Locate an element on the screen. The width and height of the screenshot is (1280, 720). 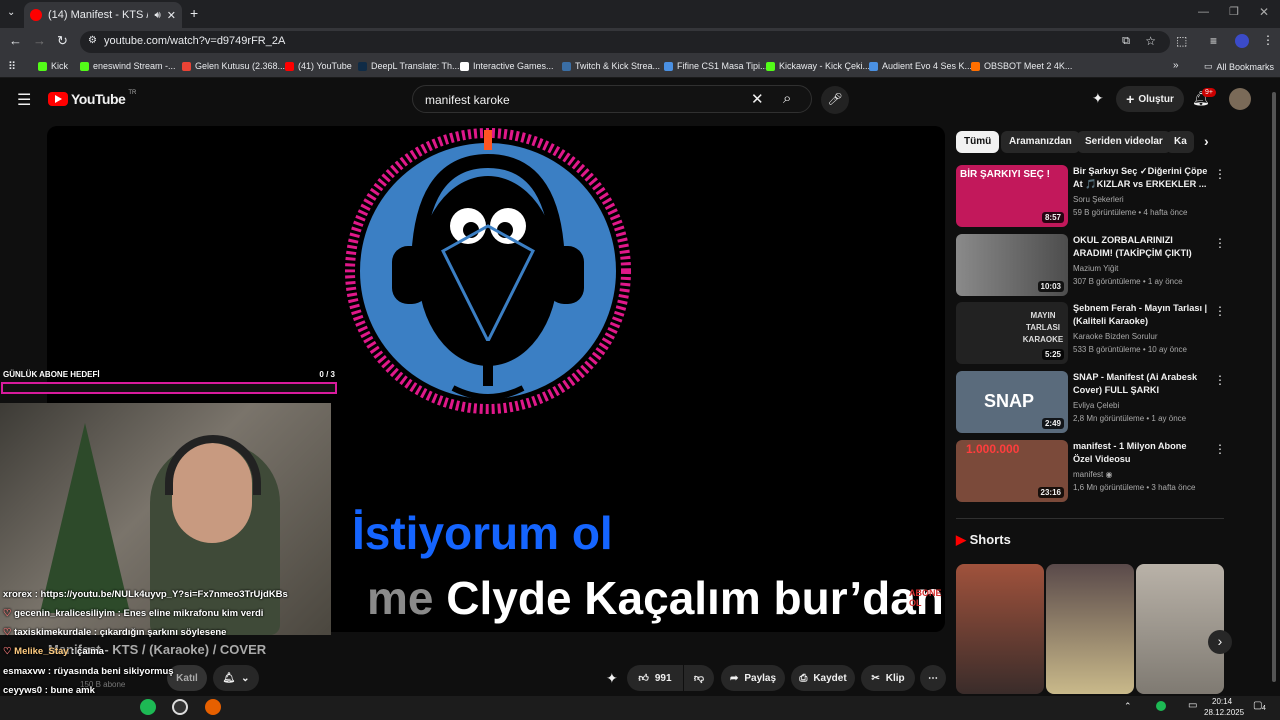
account-avatar is located at coordinates (1240, 99).